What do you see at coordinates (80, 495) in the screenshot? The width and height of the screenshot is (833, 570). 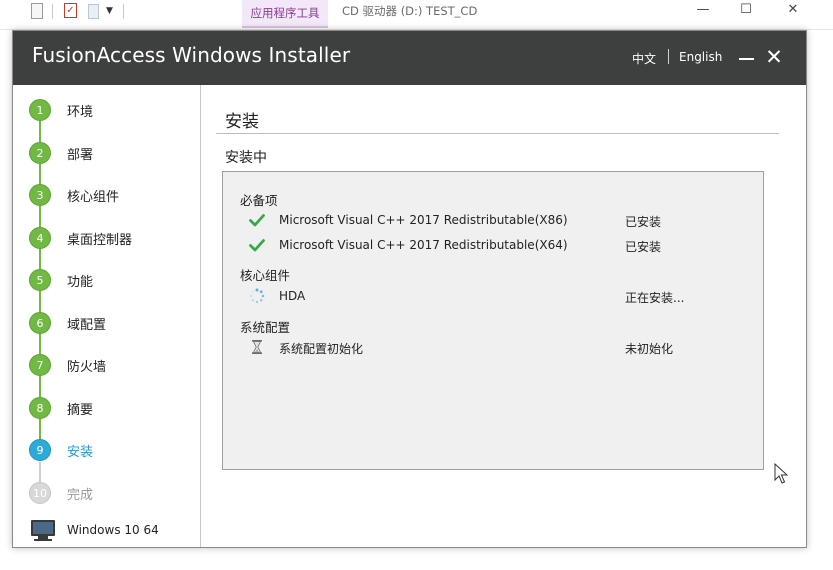 I see `step-label: 完成` at bounding box center [80, 495].